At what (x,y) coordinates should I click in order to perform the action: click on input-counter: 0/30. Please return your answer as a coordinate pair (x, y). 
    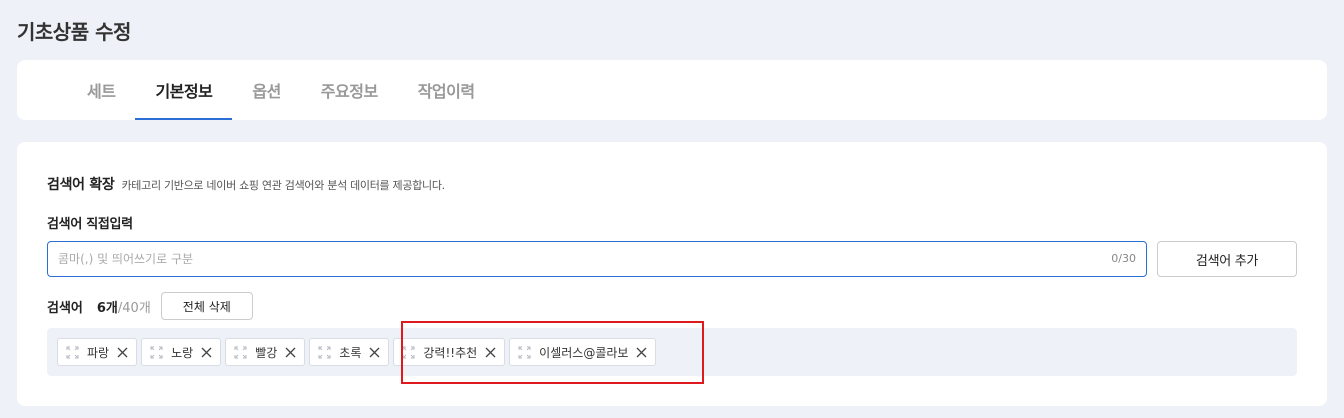
    Looking at the image, I should click on (1123, 258).